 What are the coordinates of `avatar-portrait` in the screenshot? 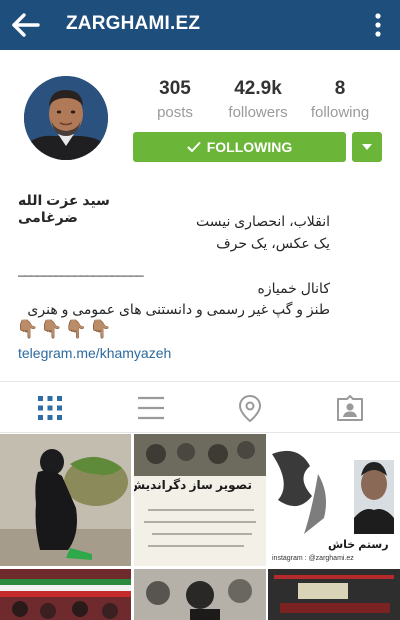 It's located at (66, 118).